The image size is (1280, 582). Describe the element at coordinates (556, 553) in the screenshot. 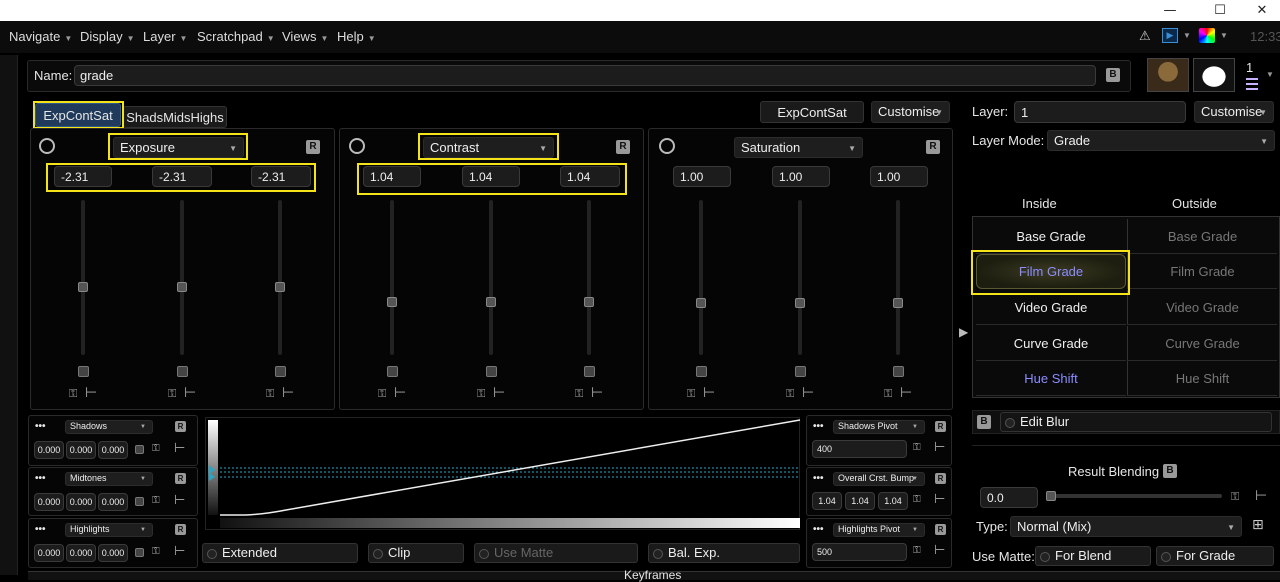

I see `use-matte-toggle: Use Matte` at that location.